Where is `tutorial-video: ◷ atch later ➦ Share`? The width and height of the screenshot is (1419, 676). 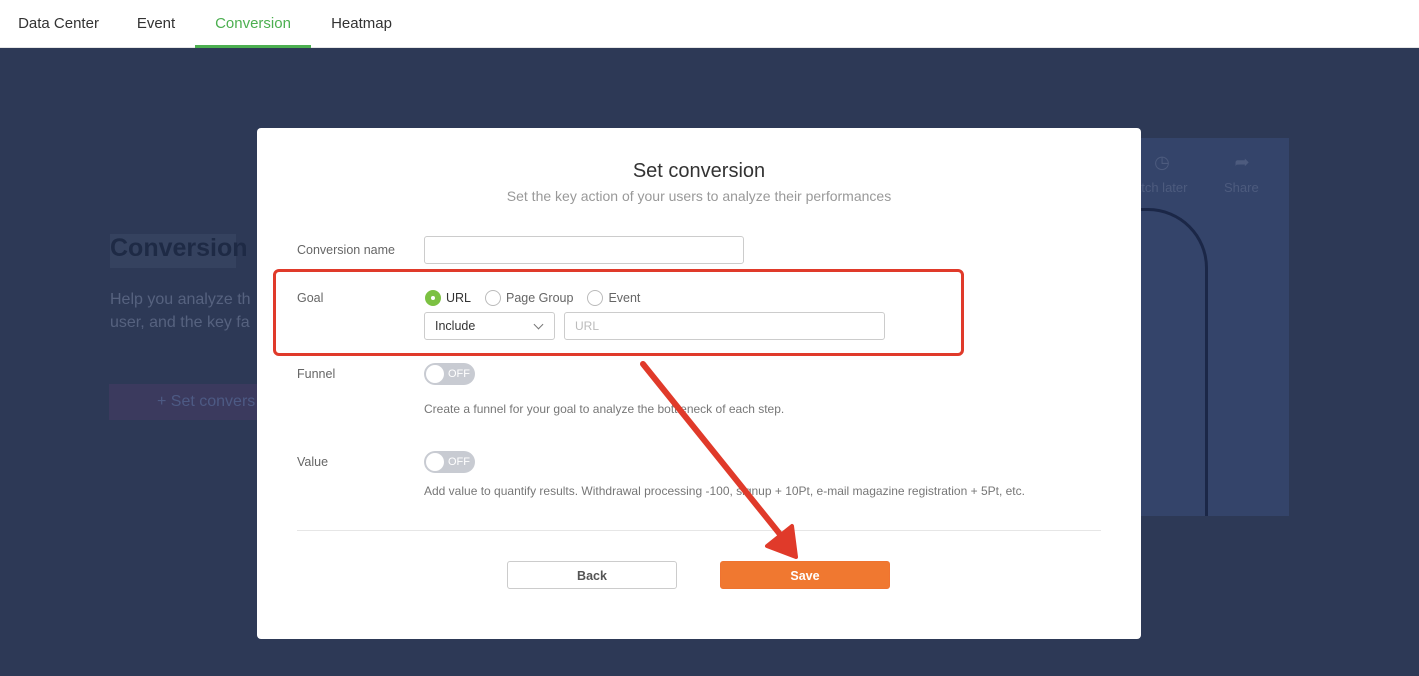 tutorial-video: ◷ atch later ➦ Share is located at coordinates (1213, 327).